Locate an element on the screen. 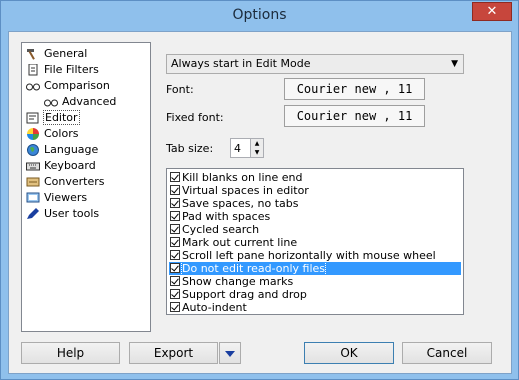 Image resolution: width=519 pixels, height=380 pixels. option-label: Mark out current line is located at coordinates (240, 242).